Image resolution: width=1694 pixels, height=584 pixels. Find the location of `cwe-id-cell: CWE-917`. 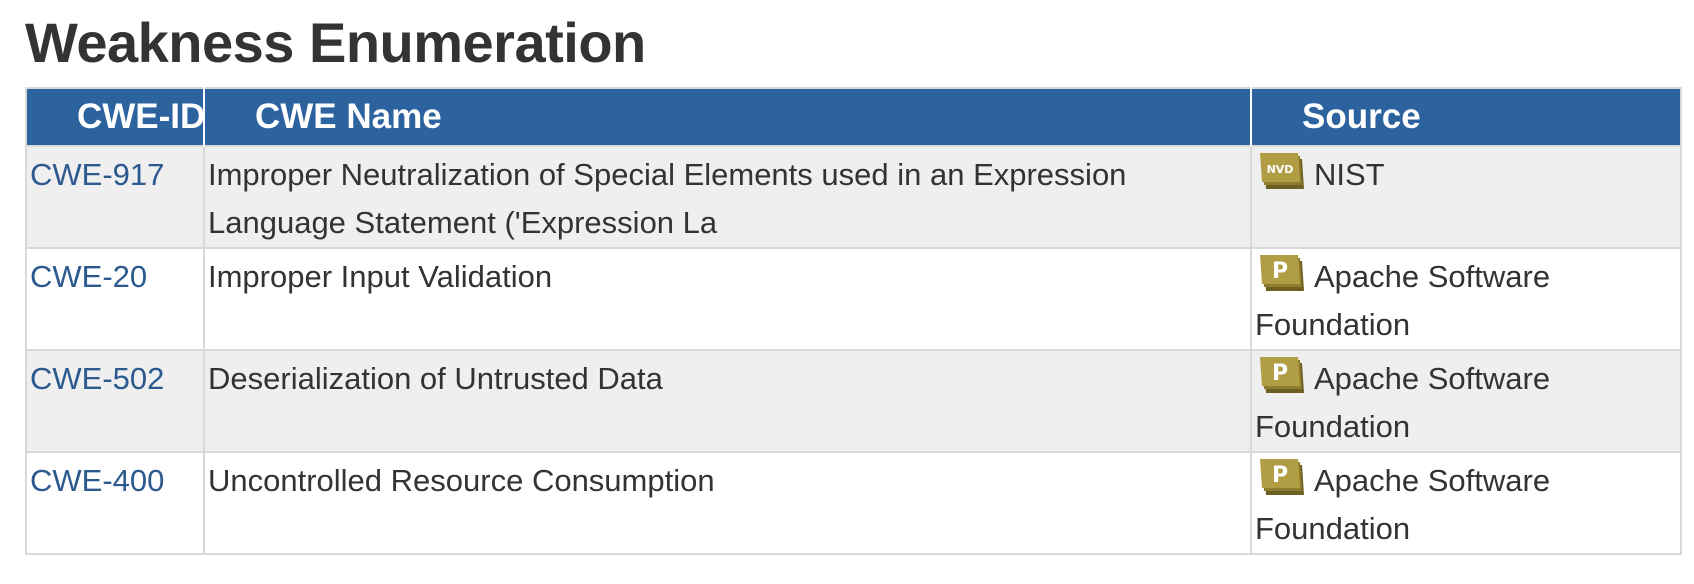

cwe-id-cell: CWE-917 is located at coordinates (115, 196).